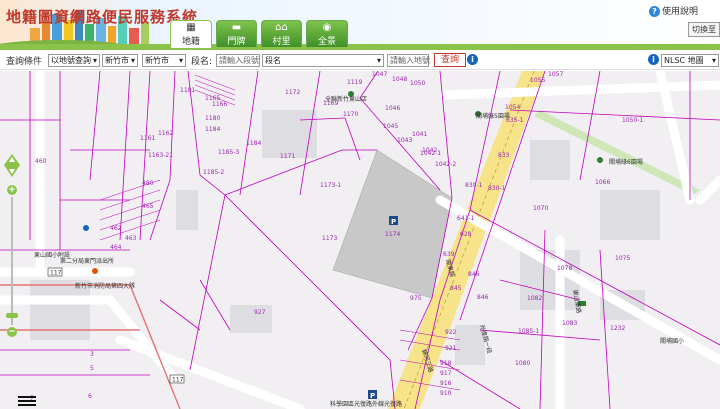 The image size is (720, 409). What do you see at coordinates (446, 393) in the screenshot?
I see `svg-text: 910` at bounding box center [446, 393].